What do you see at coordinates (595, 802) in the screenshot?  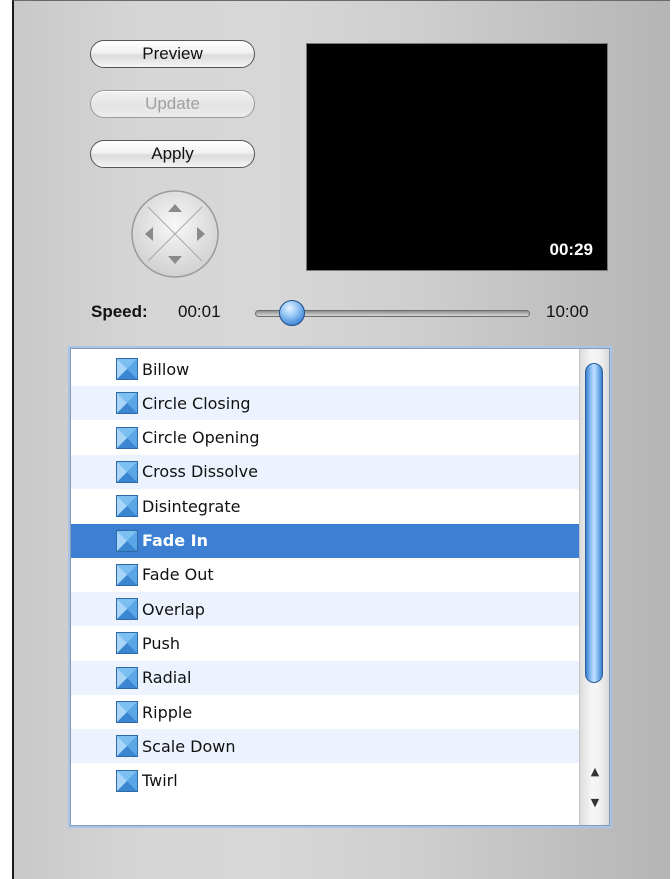 I see `scroll-down-arrow-icon: ▼` at bounding box center [595, 802].